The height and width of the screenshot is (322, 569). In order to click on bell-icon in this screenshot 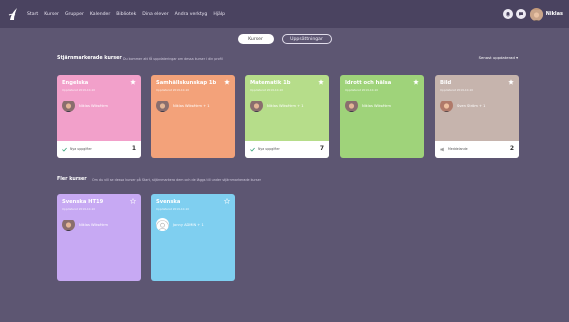, I will do `click(507, 14)`.